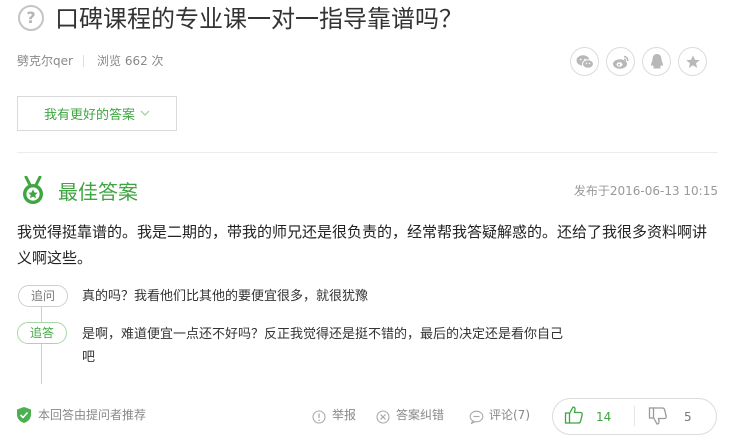 The height and width of the screenshot is (440, 741). What do you see at coordinates (656, 61) in the screenshot?
I see `qq-icon` at bounding box center [656, 61].